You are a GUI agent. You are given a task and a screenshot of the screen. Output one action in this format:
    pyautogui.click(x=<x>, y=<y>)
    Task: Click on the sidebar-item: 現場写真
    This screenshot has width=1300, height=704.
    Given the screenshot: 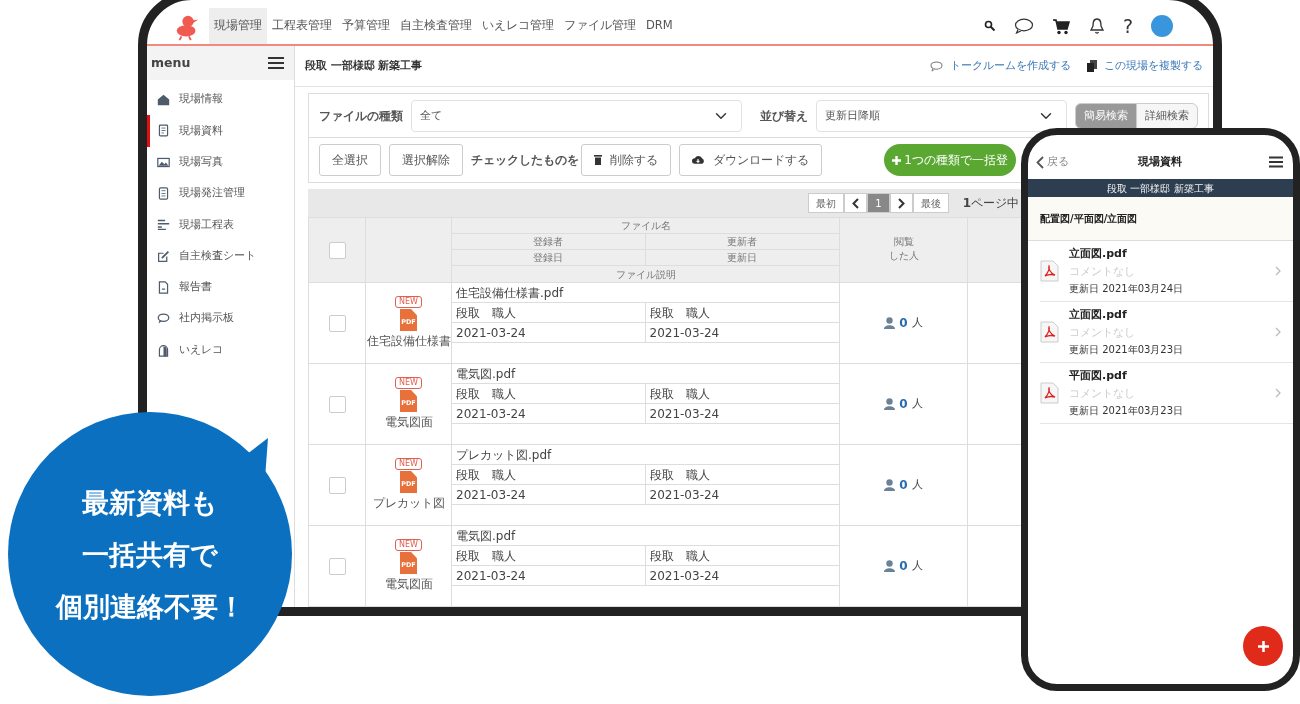 What is the action you would take?
    pyautogui.click(x=220, y=162)
    